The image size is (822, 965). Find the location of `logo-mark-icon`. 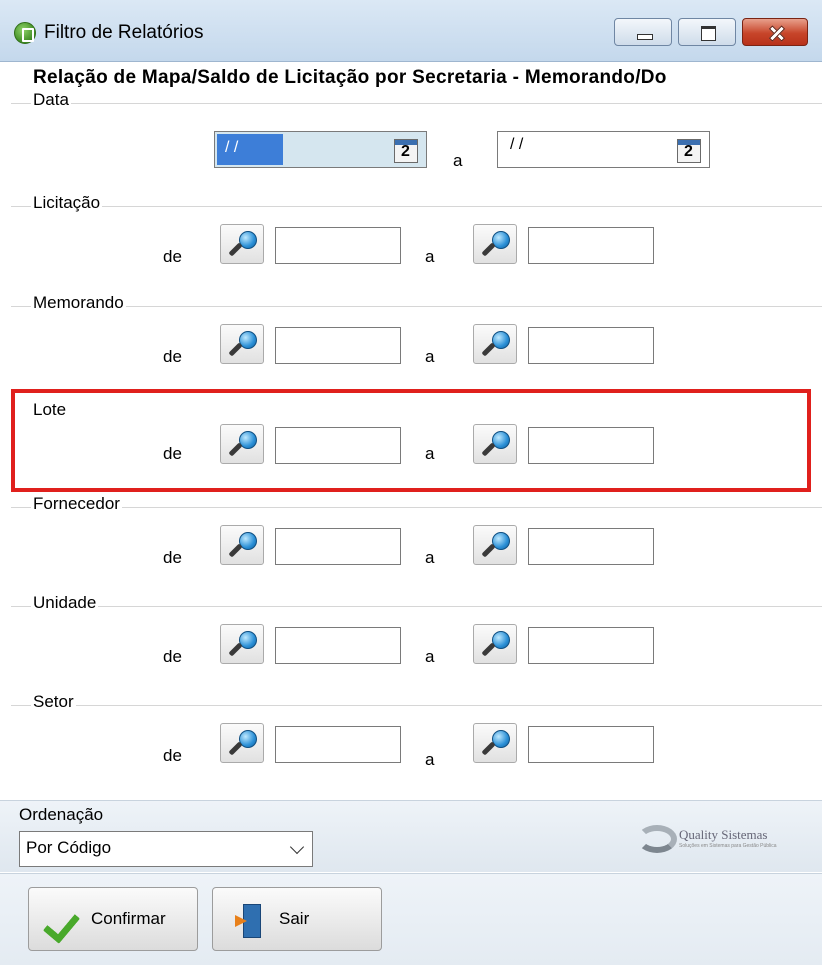

logo-mark-icon is located at coordinates (657, 839).